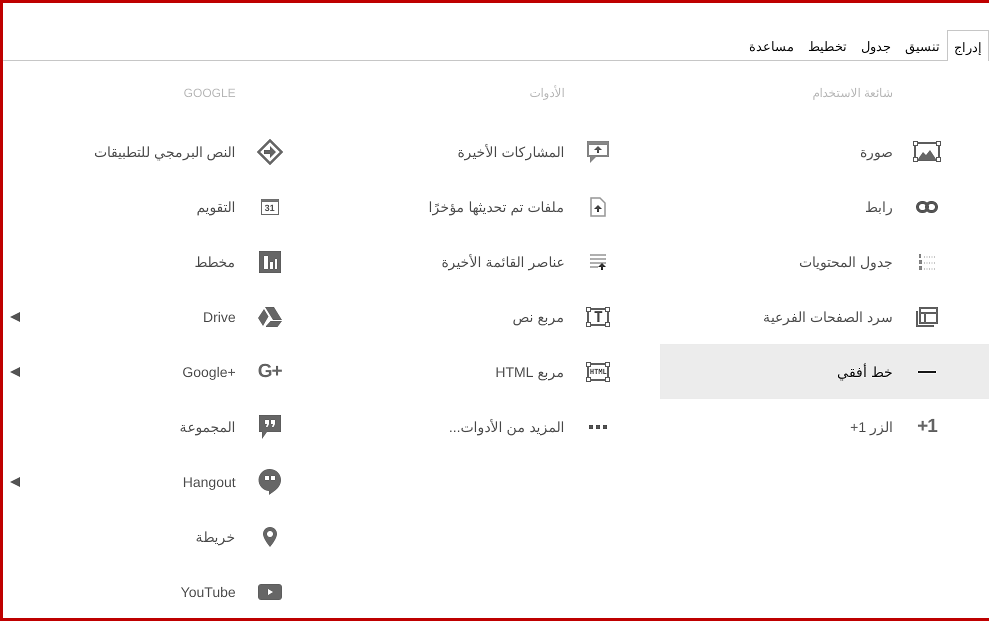  I want to click on google-plus-icon: G+, so click(270, 371).